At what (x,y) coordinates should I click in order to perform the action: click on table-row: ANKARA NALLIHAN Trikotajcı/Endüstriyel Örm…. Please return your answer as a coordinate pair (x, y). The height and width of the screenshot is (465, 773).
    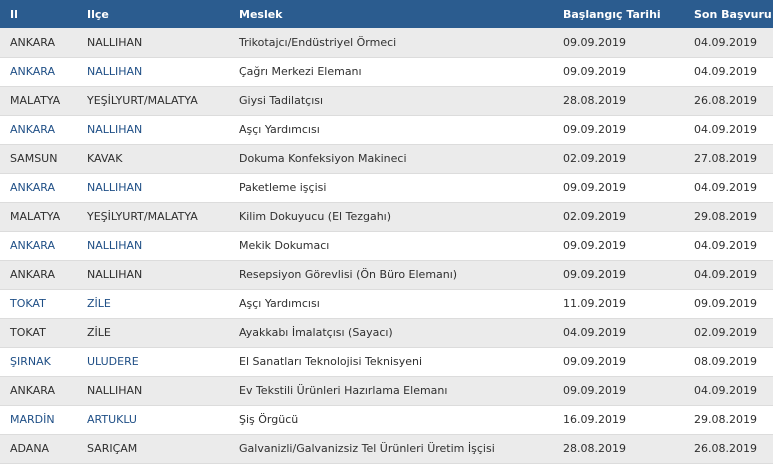
    Looking at the image, I should click on (386, 43).